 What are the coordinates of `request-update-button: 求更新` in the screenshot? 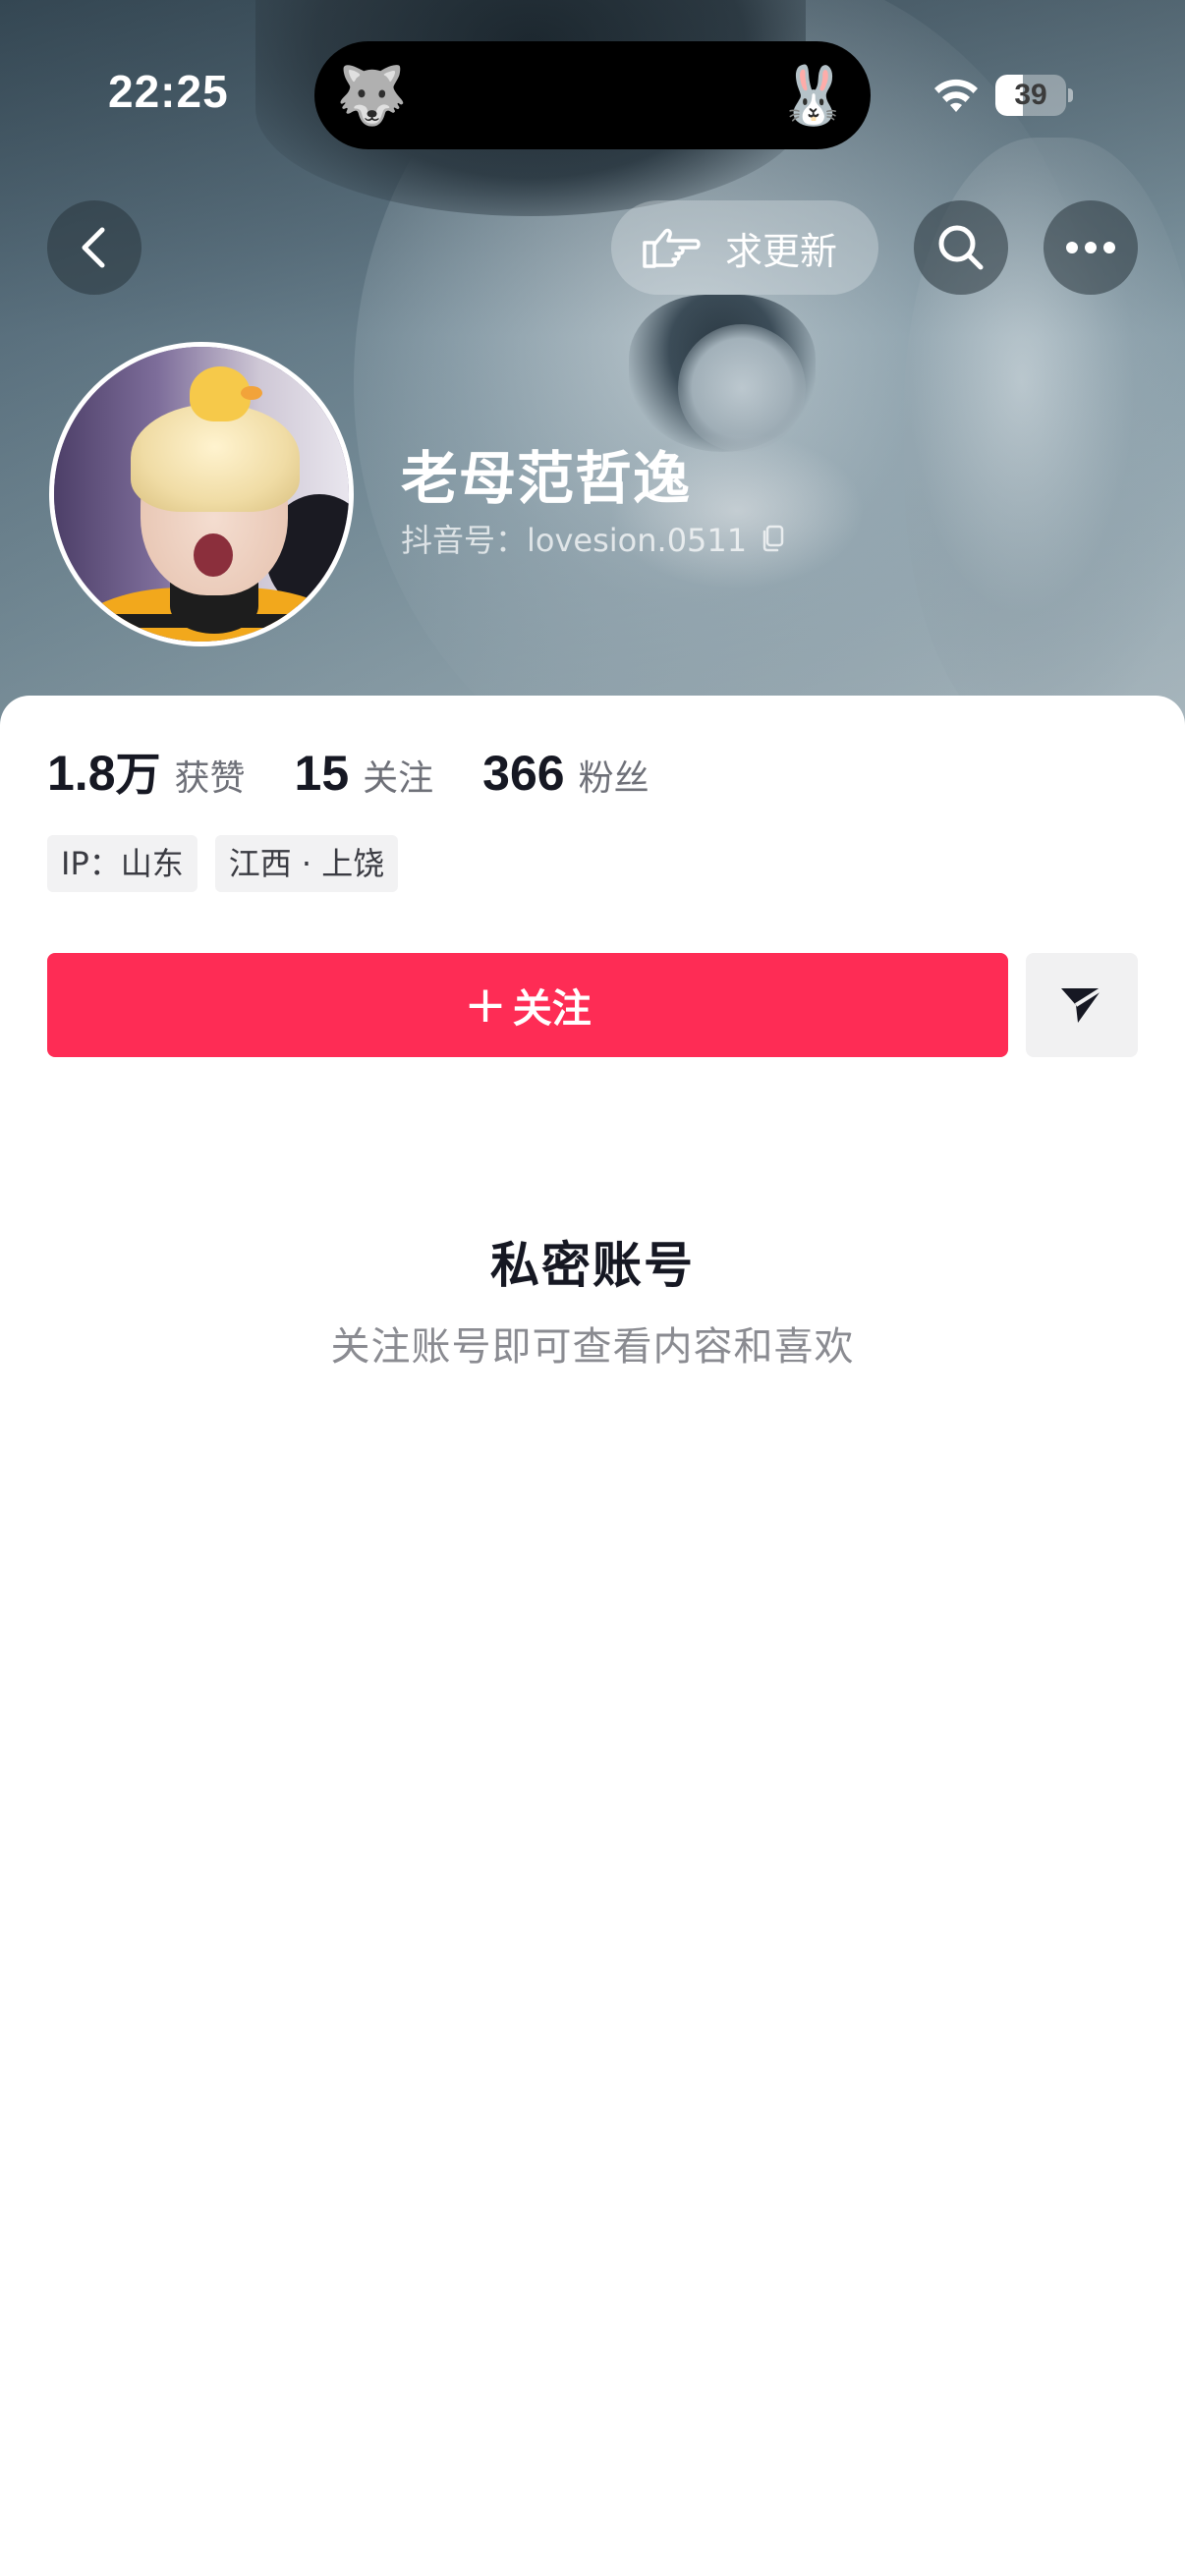 It's located at (745, 247).